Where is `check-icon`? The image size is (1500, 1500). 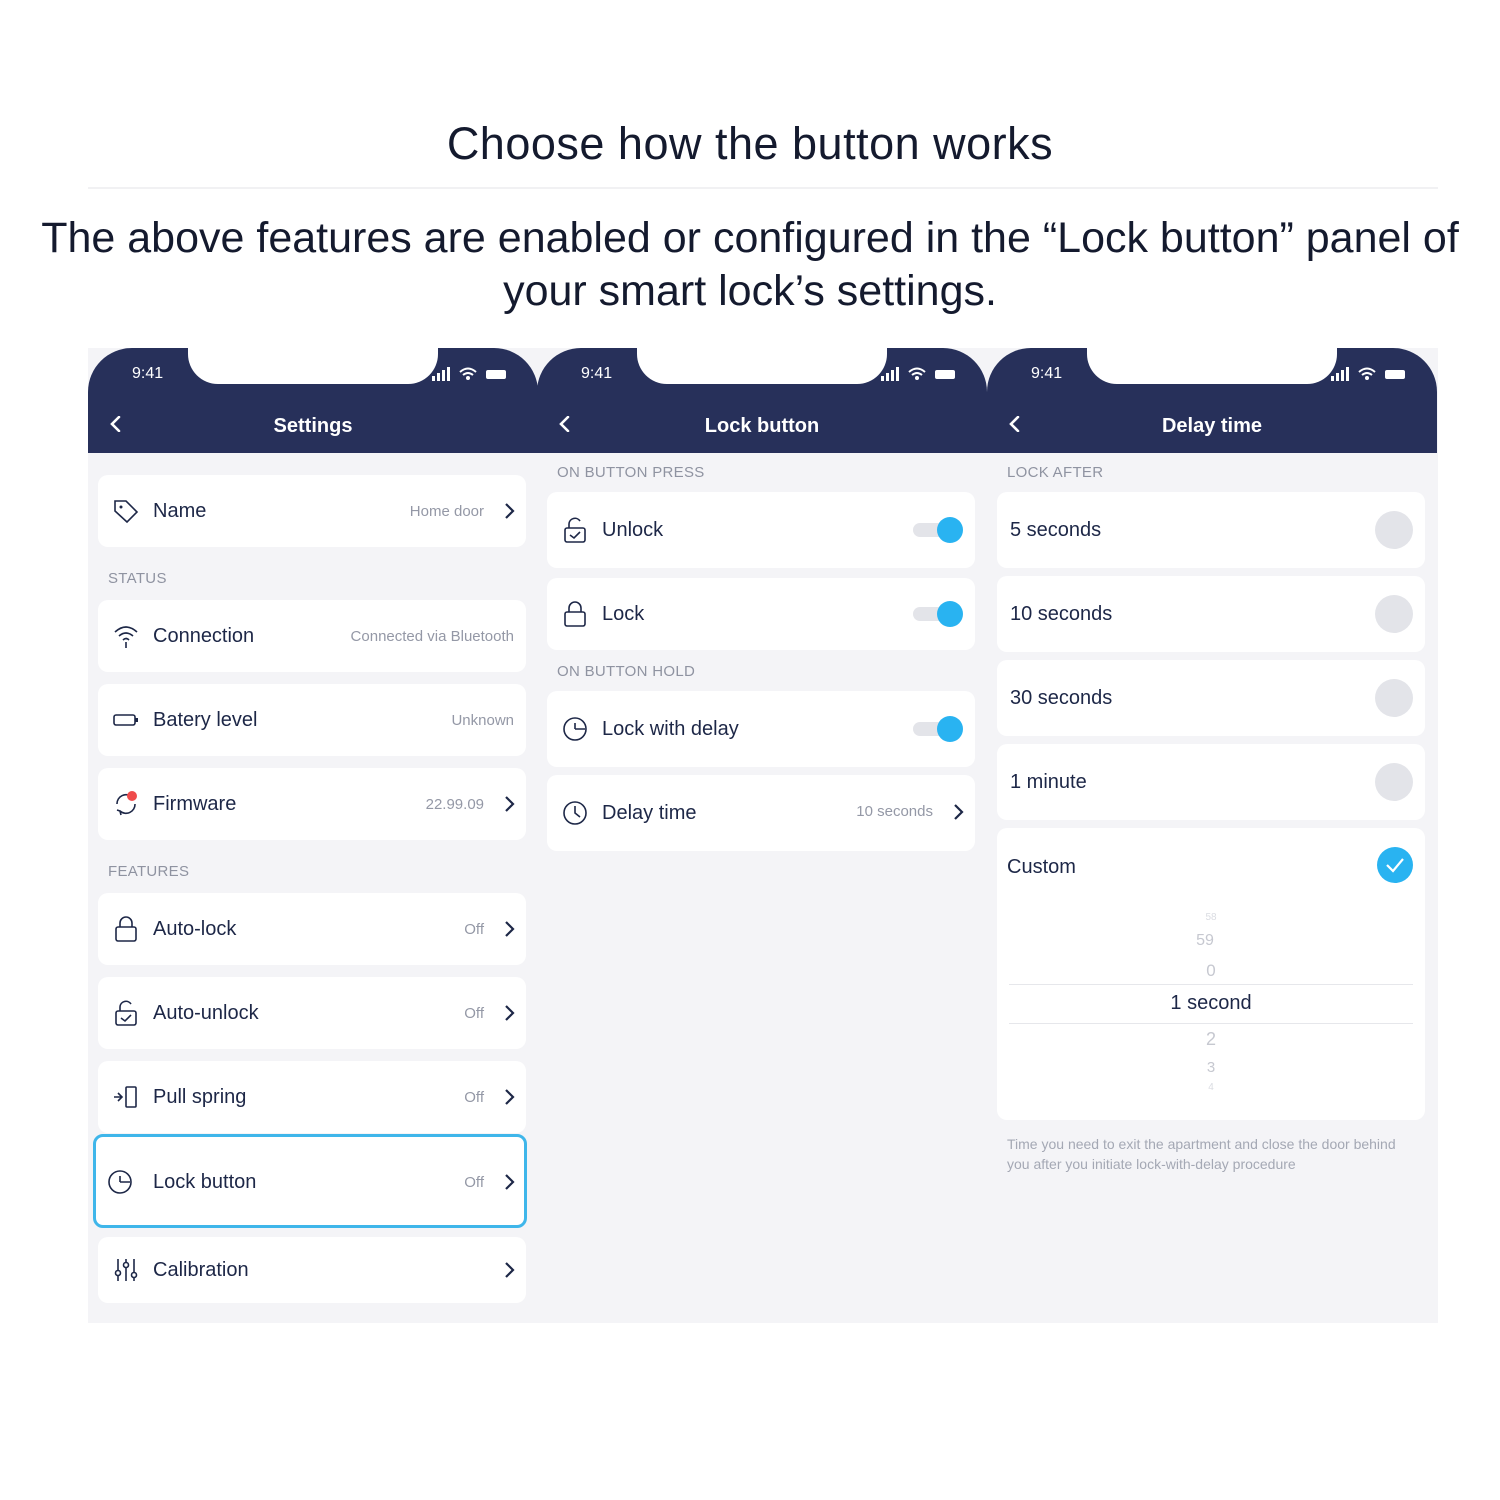
check-icon is located at coordinates (1395, 865).